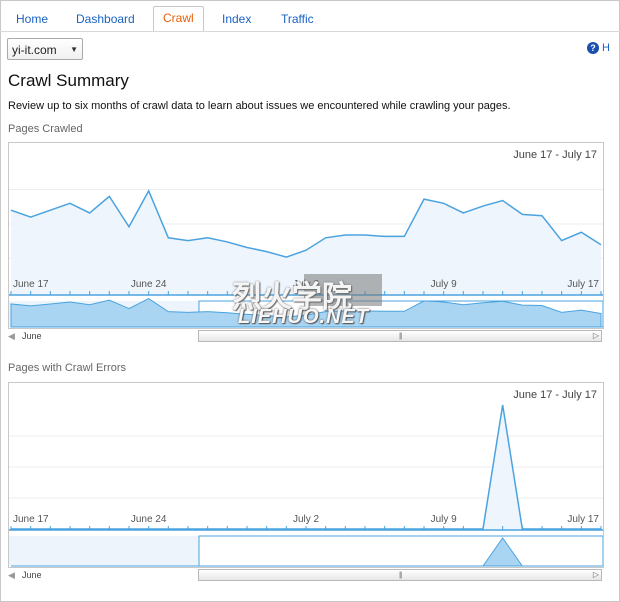  I want to click on help-label: H, so click(606, 48).